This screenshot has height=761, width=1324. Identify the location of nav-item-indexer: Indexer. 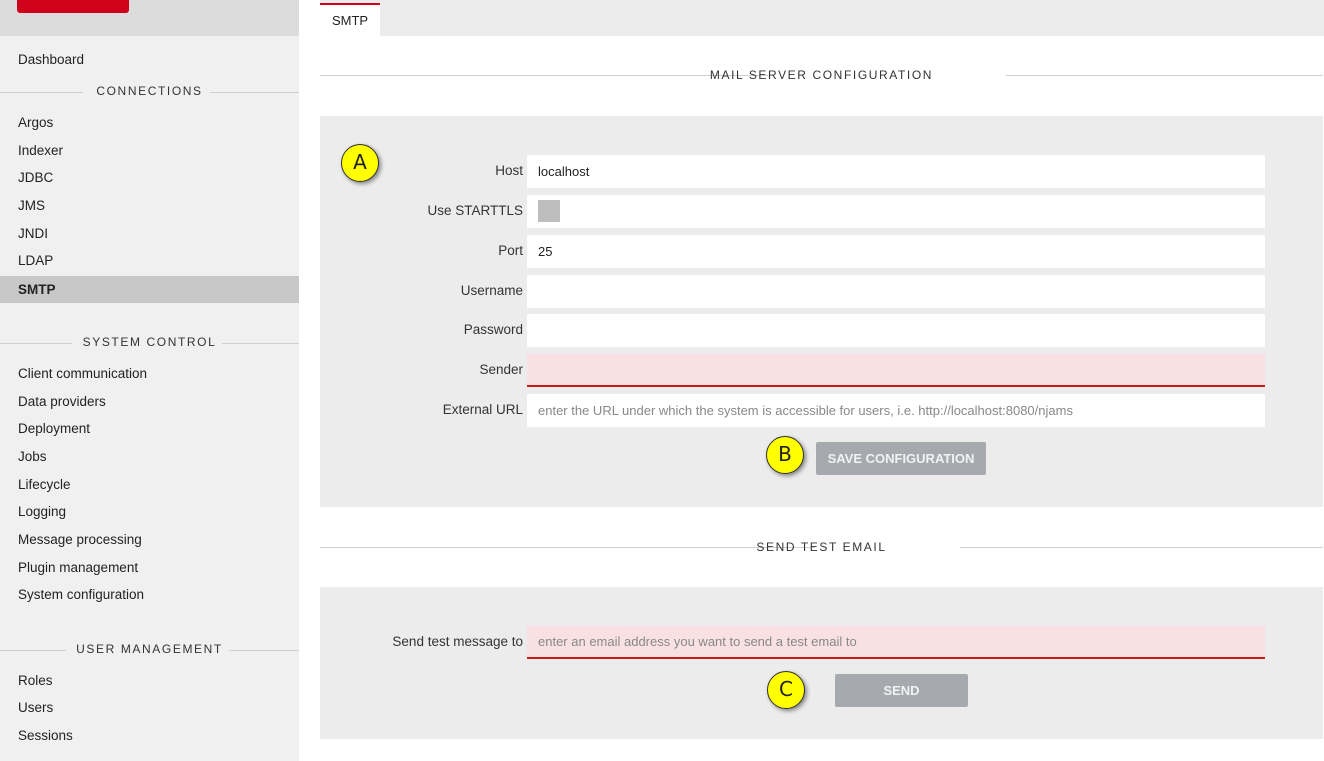
(149, 150).